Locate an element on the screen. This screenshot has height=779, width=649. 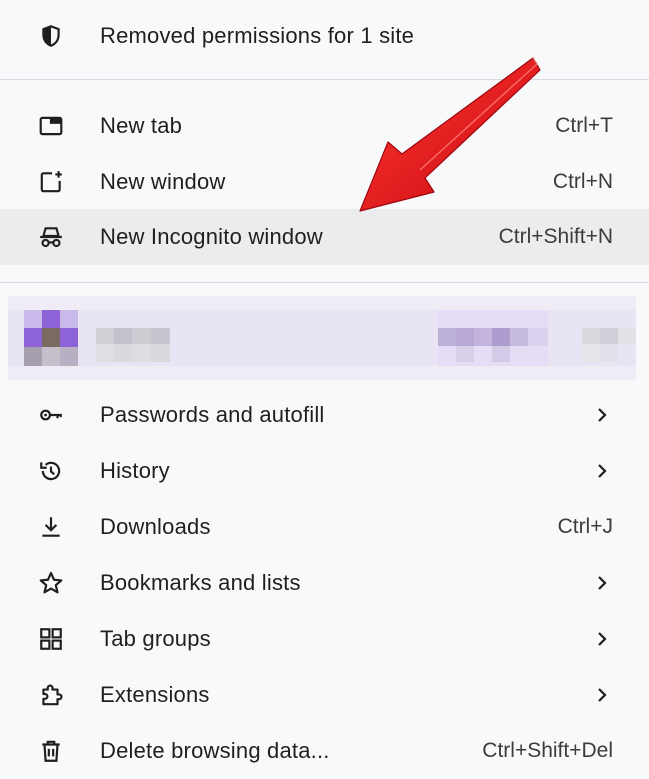
downloads-item: Downloads Ctrl+J is located at coordinates (324, 527).